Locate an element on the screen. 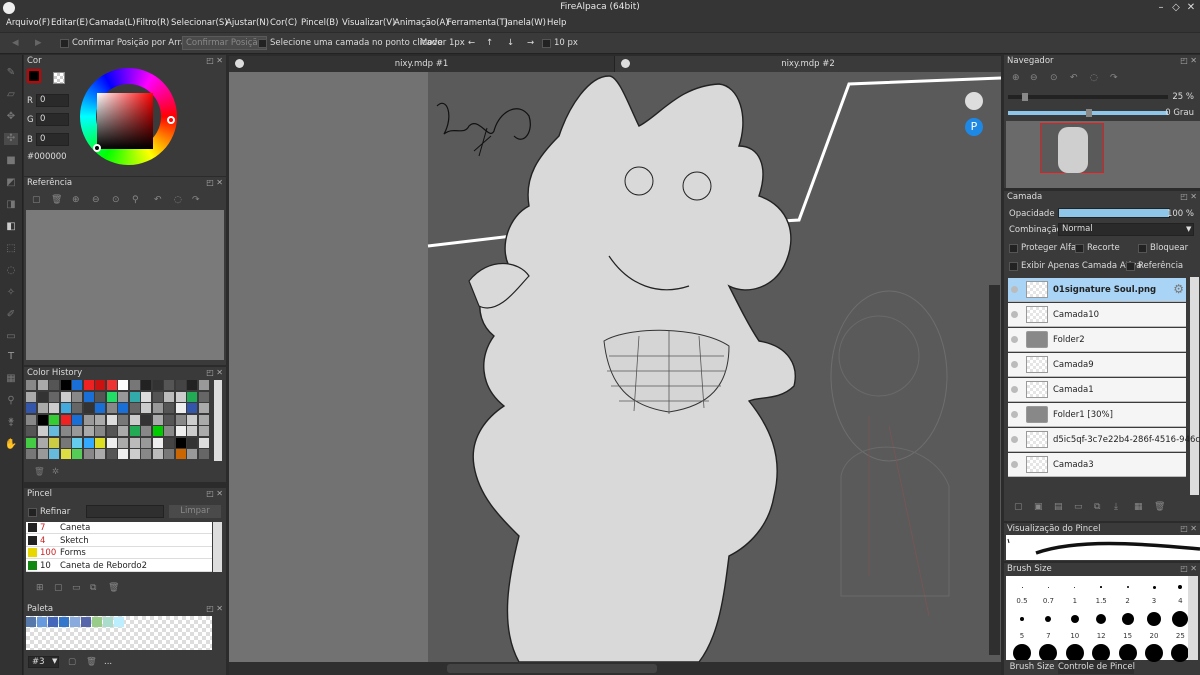  brush-size-grid: 0.5 0.7 1 1.5 2 3 4 5 7 10 12 15 20 25 is located at coordinates (1098, 619).